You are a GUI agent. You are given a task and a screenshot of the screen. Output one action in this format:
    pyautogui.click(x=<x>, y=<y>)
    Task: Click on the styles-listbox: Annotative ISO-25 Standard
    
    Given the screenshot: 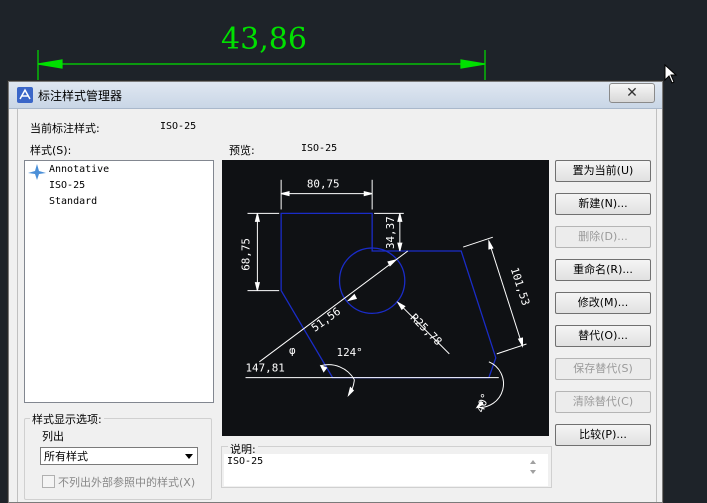 What is the action you would take?
    pyautogui.click(x=119, y=281)
    